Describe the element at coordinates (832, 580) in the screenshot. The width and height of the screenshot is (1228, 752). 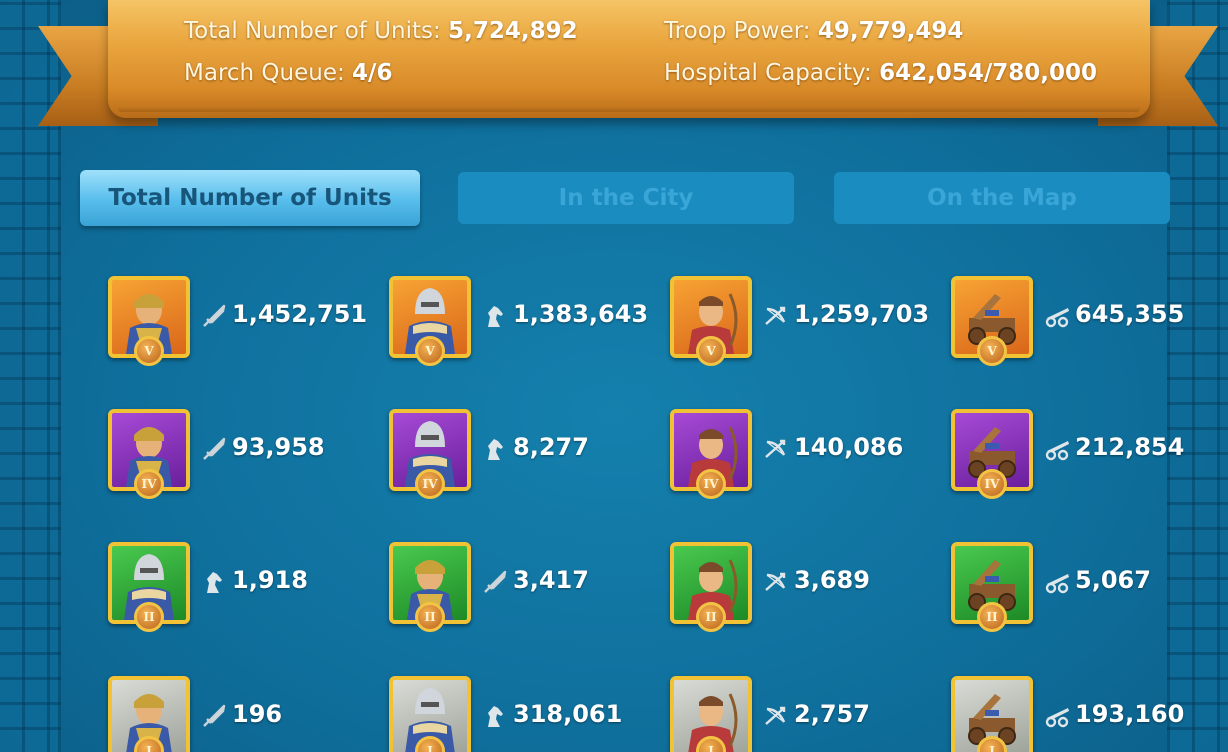
I see `unit-count: 3,689` at that location.